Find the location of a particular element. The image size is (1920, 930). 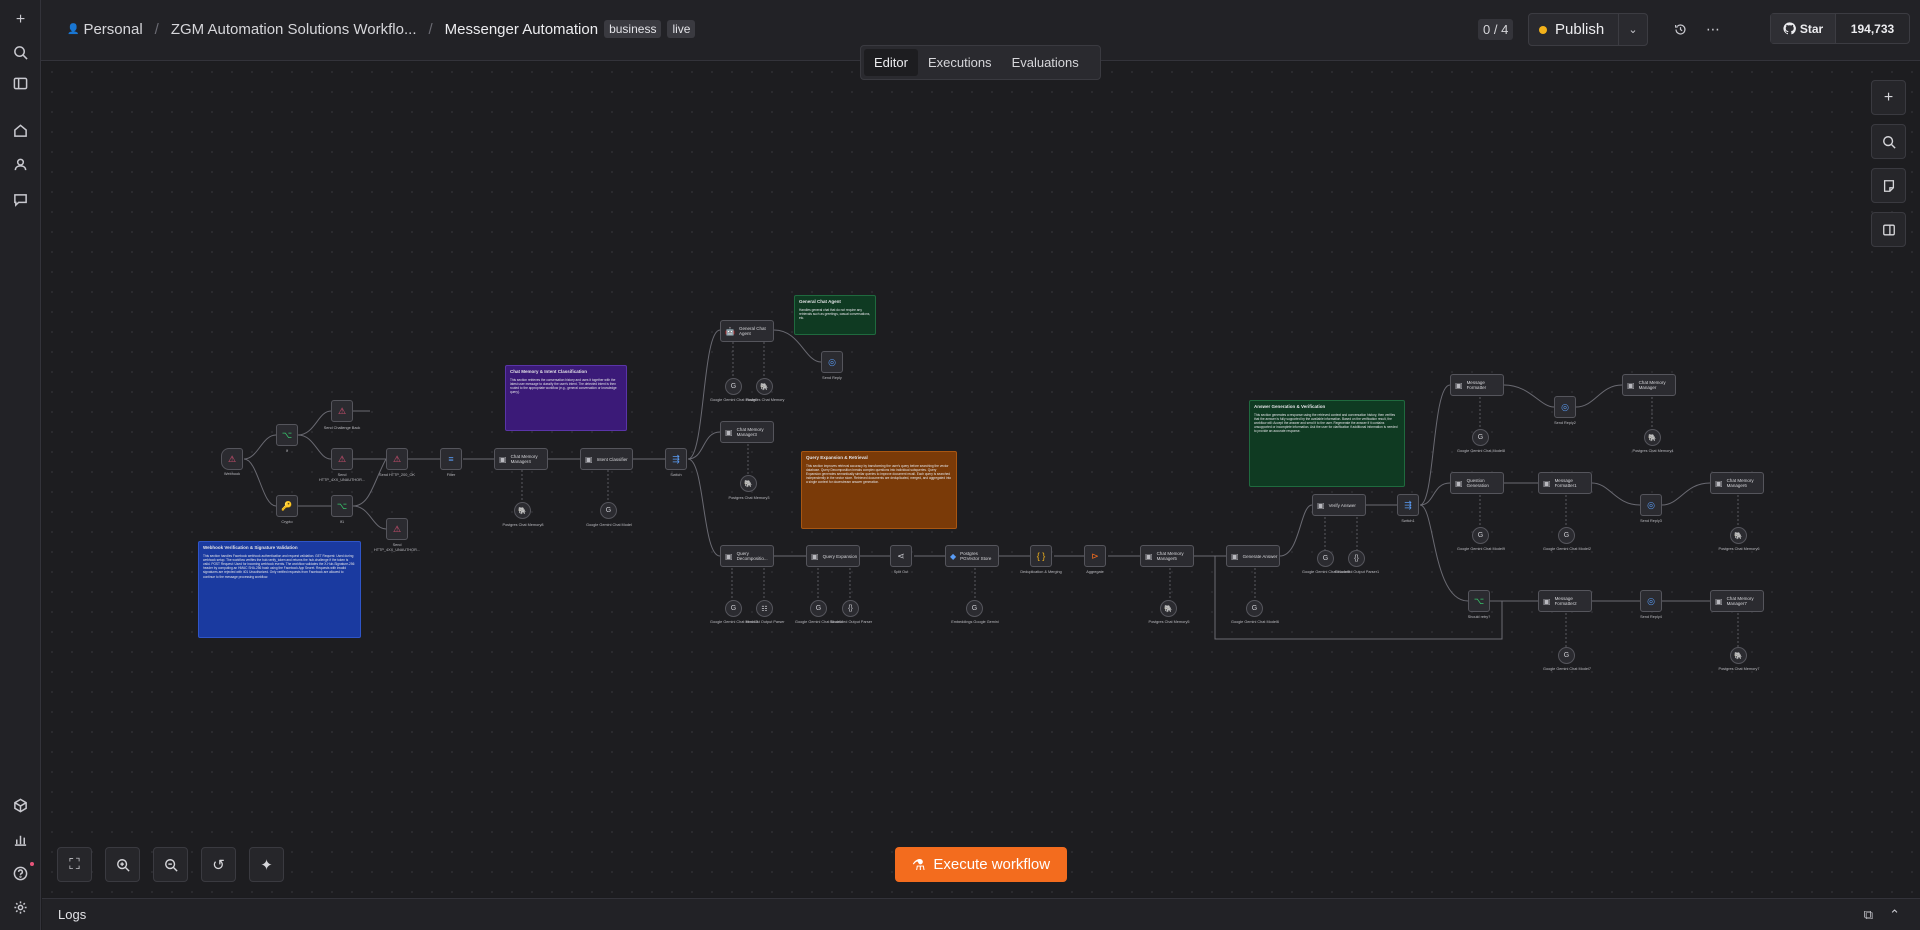

node-send-reply-4: ◎ is located at coordinates (1651, 601).